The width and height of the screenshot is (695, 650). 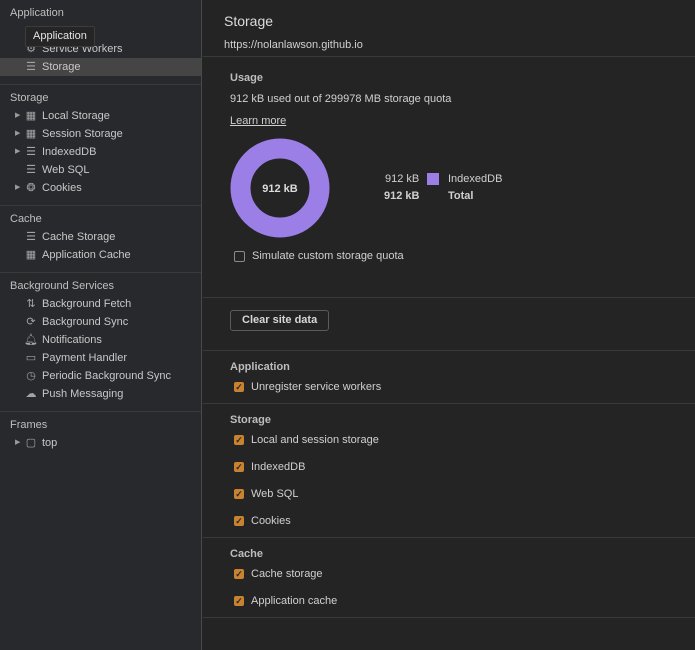 What do you see at coordinates (462, 386) in the screenshot?
I see `option-unregister-service-workers: ✓ Unregister service workers` at bounding box center [462, 386].